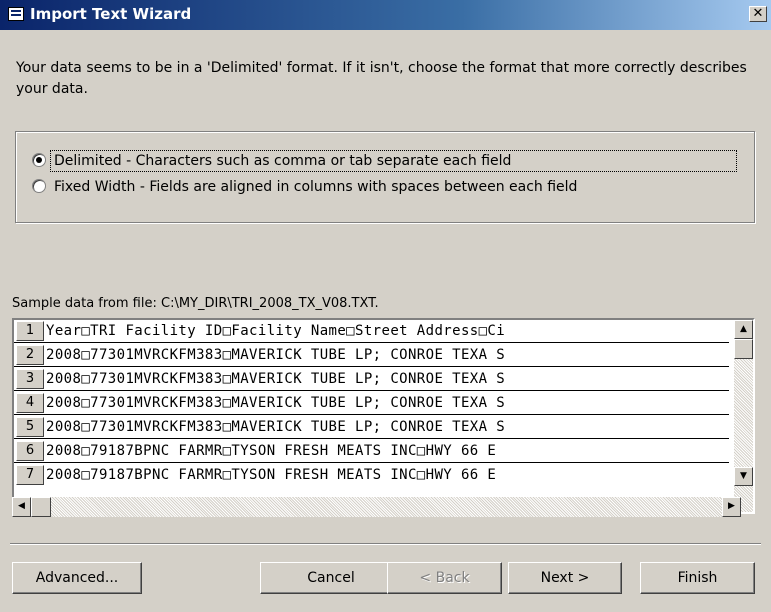 This screenshot has height=612, width=771. Describe the element at coordinates (30, 427) in the screenshot. I see `row-number: 5` at that location.